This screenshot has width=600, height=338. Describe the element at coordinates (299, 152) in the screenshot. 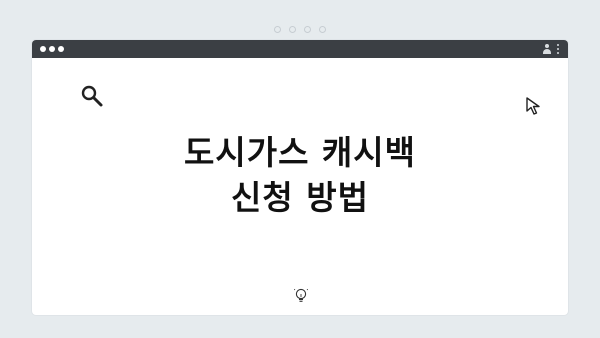

I see `title-line-1: 도시가스 캐시백` at that location.